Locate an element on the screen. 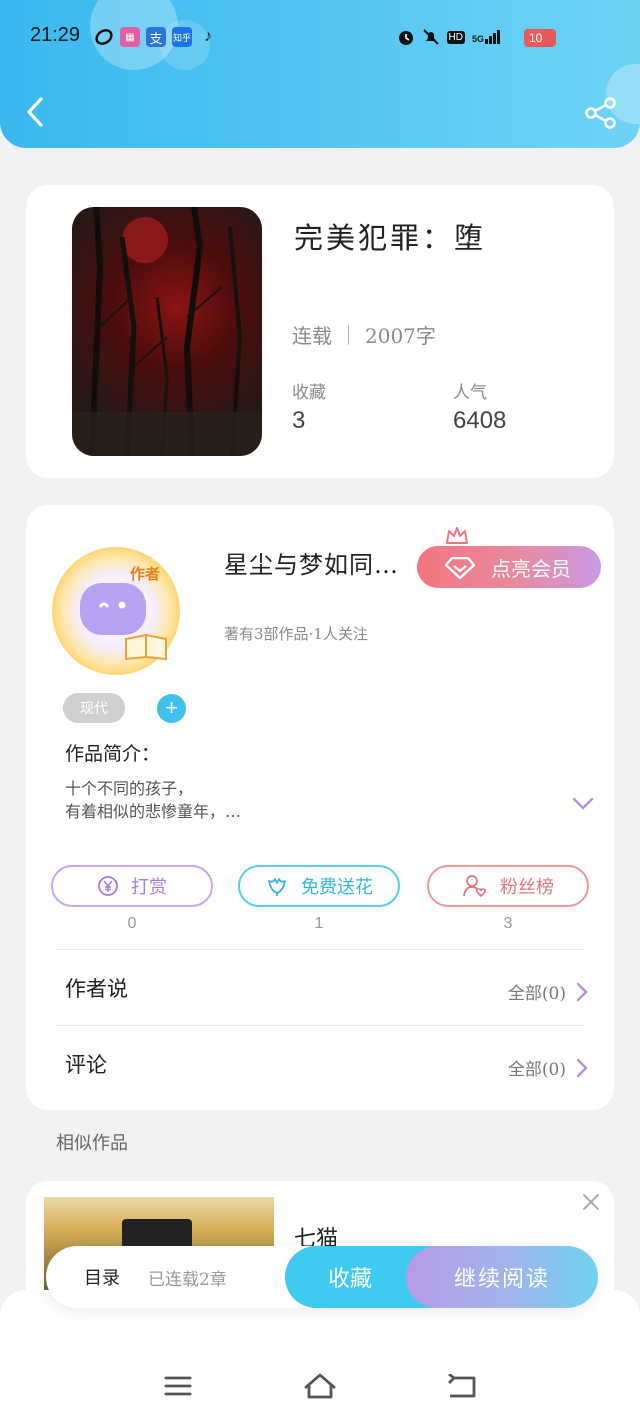 The width and height of the screenshot is (640, 1428). bottom-action-bar: 目录 已连载2章 收藏 继续阅读 is located at coordinates (322, 1277).